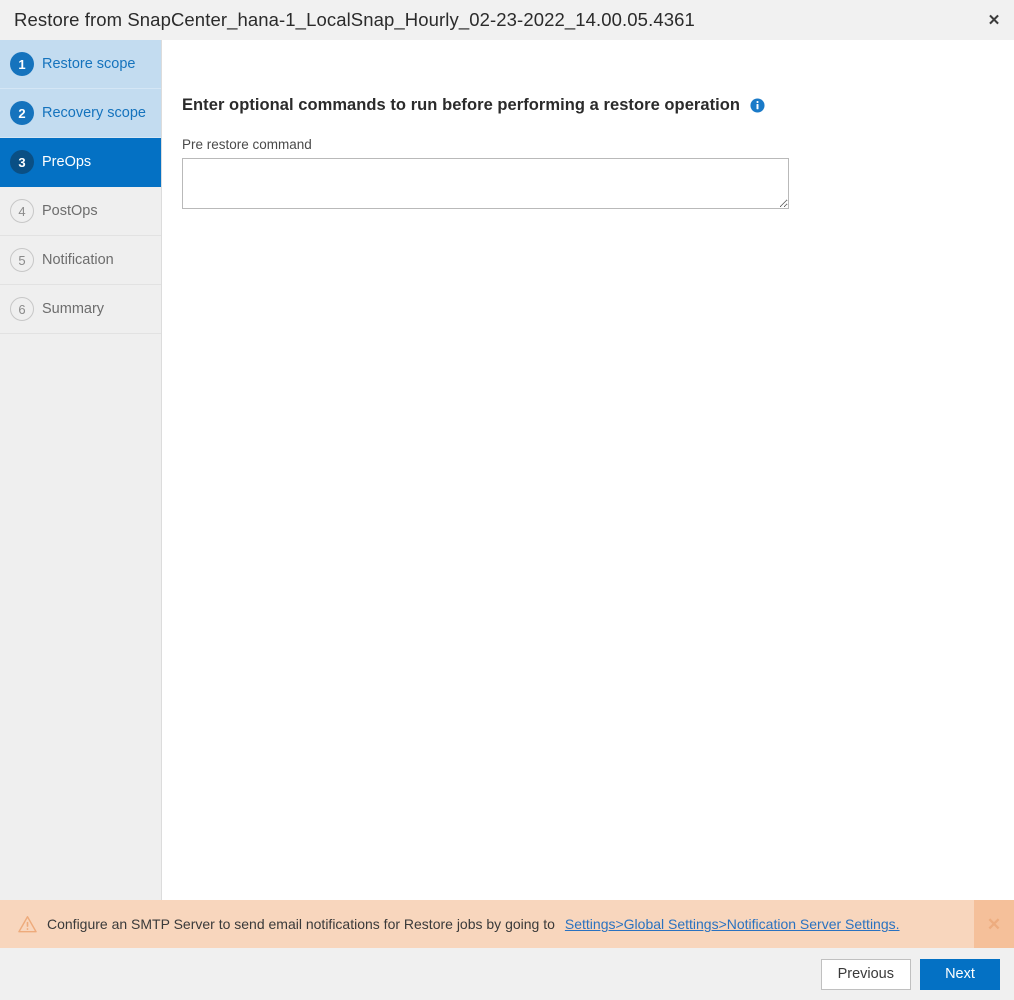 The height and width of the screenshot is (1000, 1014). What do you see at coordinates (22, 162) in the screenshot?
I see `step-number-badge: 3` at bounding box center [22, 162].